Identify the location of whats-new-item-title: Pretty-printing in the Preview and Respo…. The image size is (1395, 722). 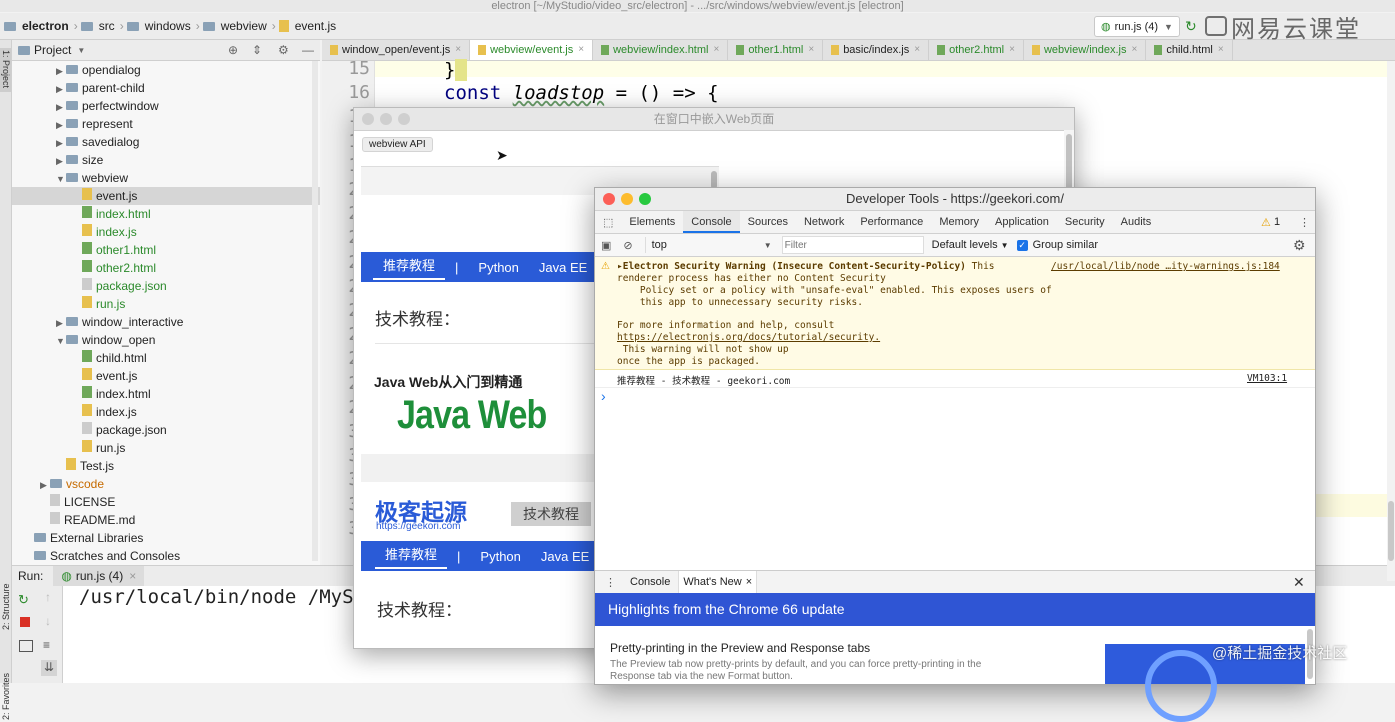
(740, 648).